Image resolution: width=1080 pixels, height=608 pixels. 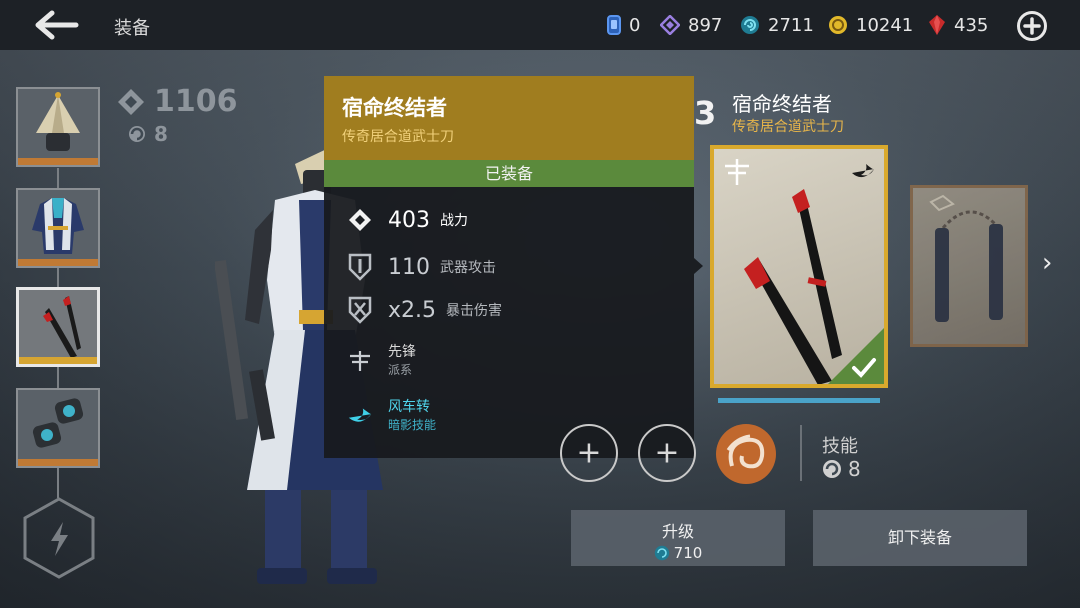 I want to click on stat-value: x2.5, so click(x=412, y=310).